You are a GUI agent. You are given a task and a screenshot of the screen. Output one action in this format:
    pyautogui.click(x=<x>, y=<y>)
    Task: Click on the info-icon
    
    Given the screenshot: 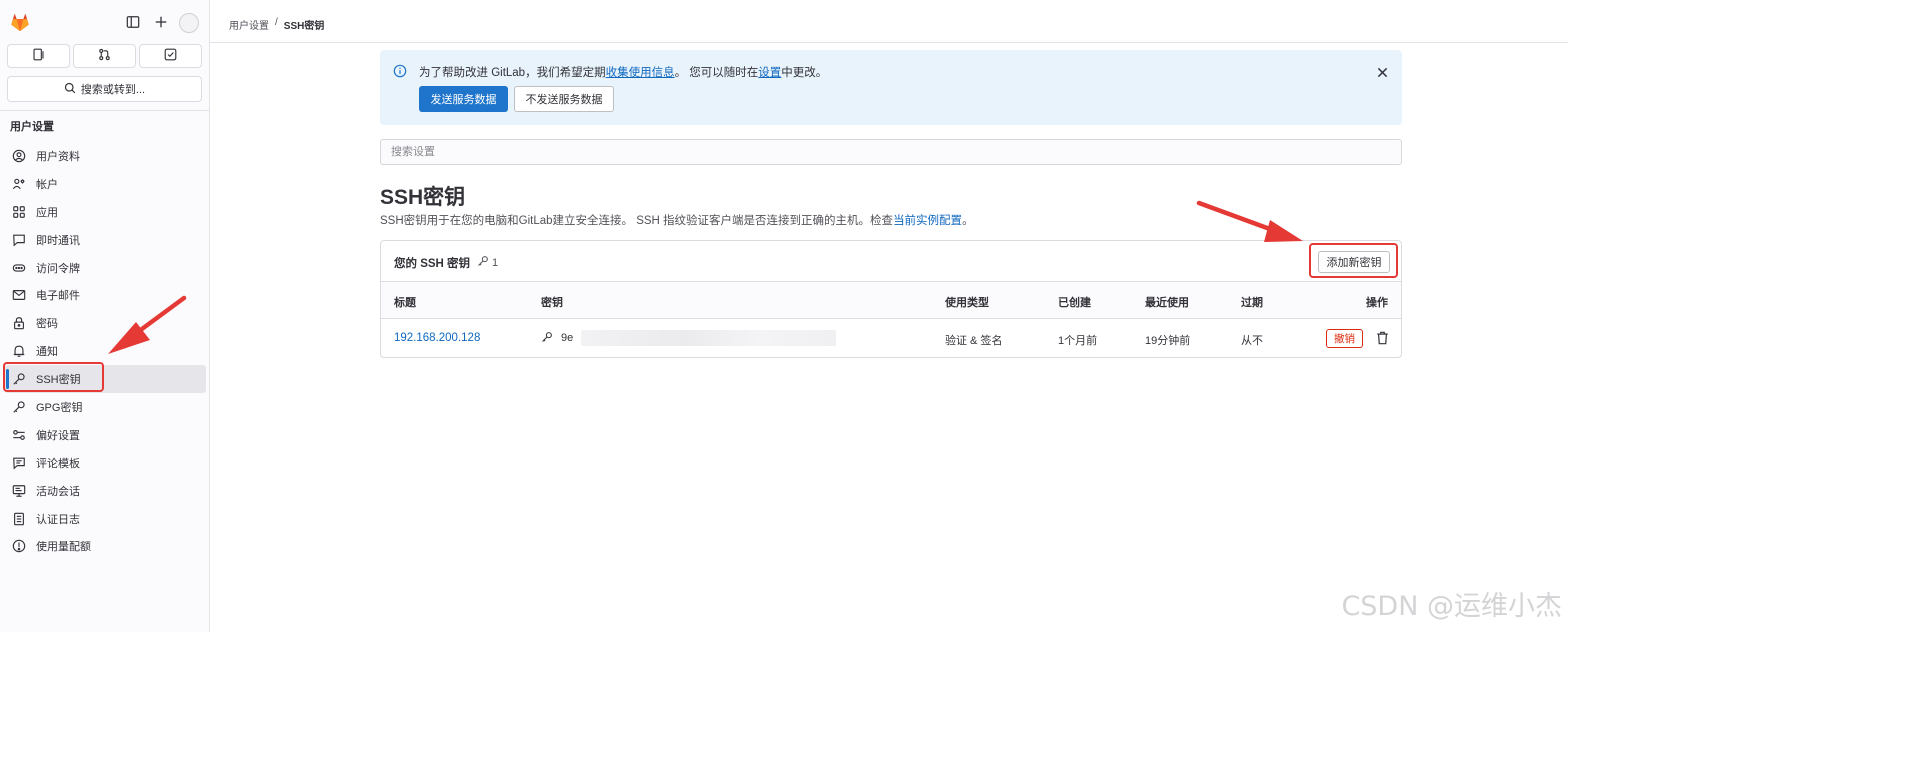 What is the action you would take?
    pyautogui.click(x=400, y=72)
    